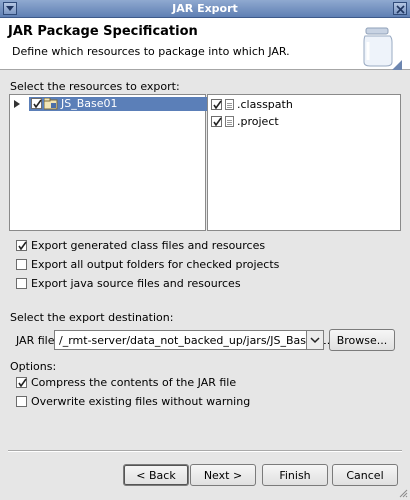 The width and height of the screenshot is (410, 500). Describe the element at coordinates (301, 105) in the screenshot. I see `list-item: .classpath` at that location.